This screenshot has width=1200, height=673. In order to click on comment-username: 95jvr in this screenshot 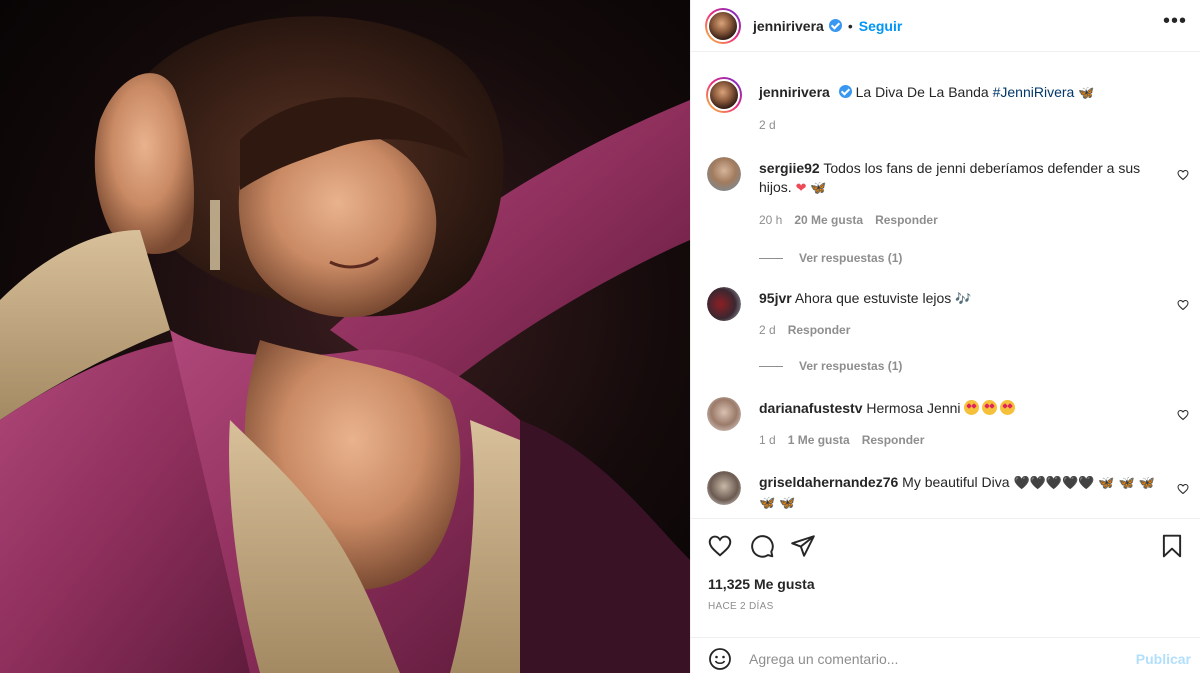, I will do `click(775, 298)`.